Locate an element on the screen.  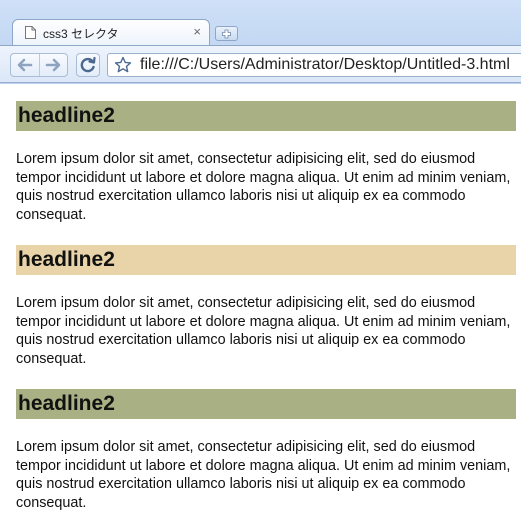
back-arrow-icon is located at coordinates (25, 65).